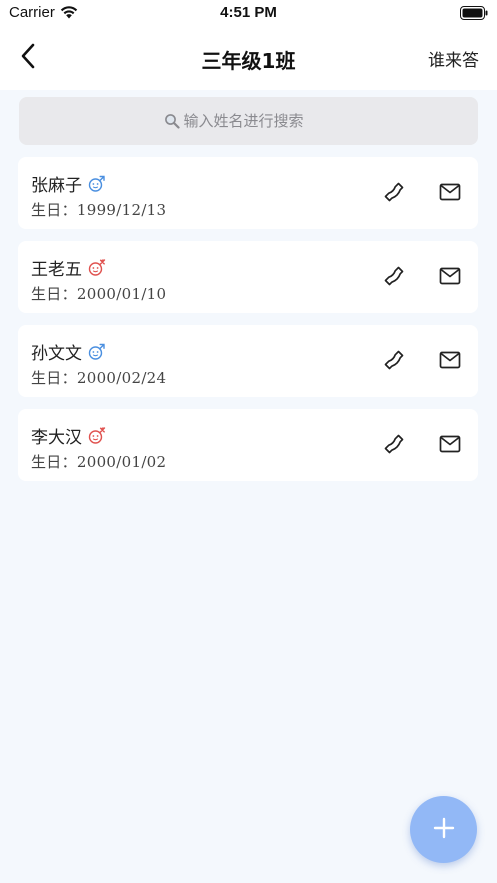 This screenshot has width=497, height=883. Describe the element at coordinates (56, 270) in the screenshot. I see `student-name: 王老五` at that location.